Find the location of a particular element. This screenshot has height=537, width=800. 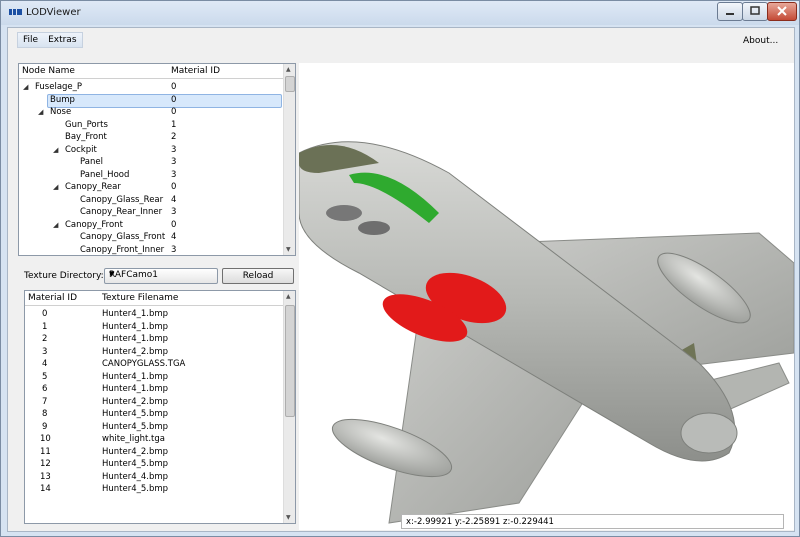

tree-row: Bay_Front 2 is located at coordinates (151, 137).